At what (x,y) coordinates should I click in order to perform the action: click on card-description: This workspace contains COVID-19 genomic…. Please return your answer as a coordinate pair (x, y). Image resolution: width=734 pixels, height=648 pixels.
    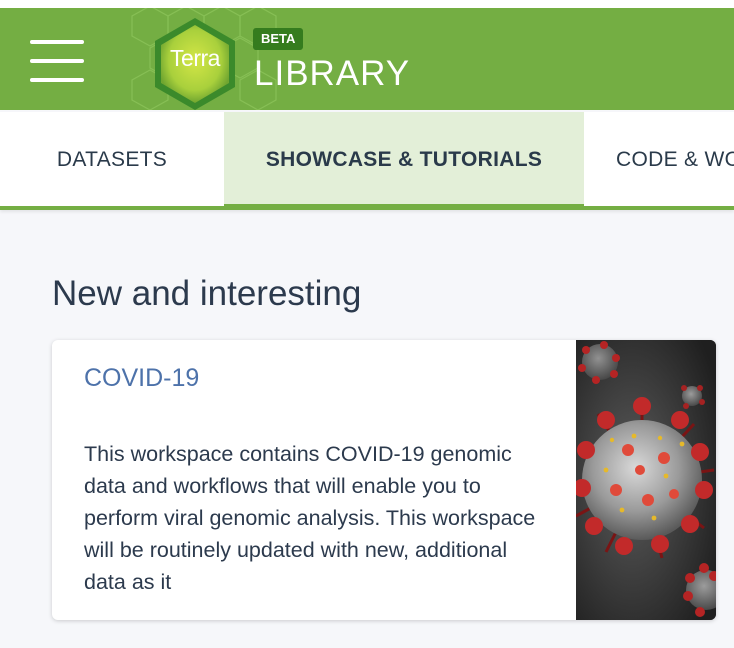
    Looking at the image, I should click on (310, 518).